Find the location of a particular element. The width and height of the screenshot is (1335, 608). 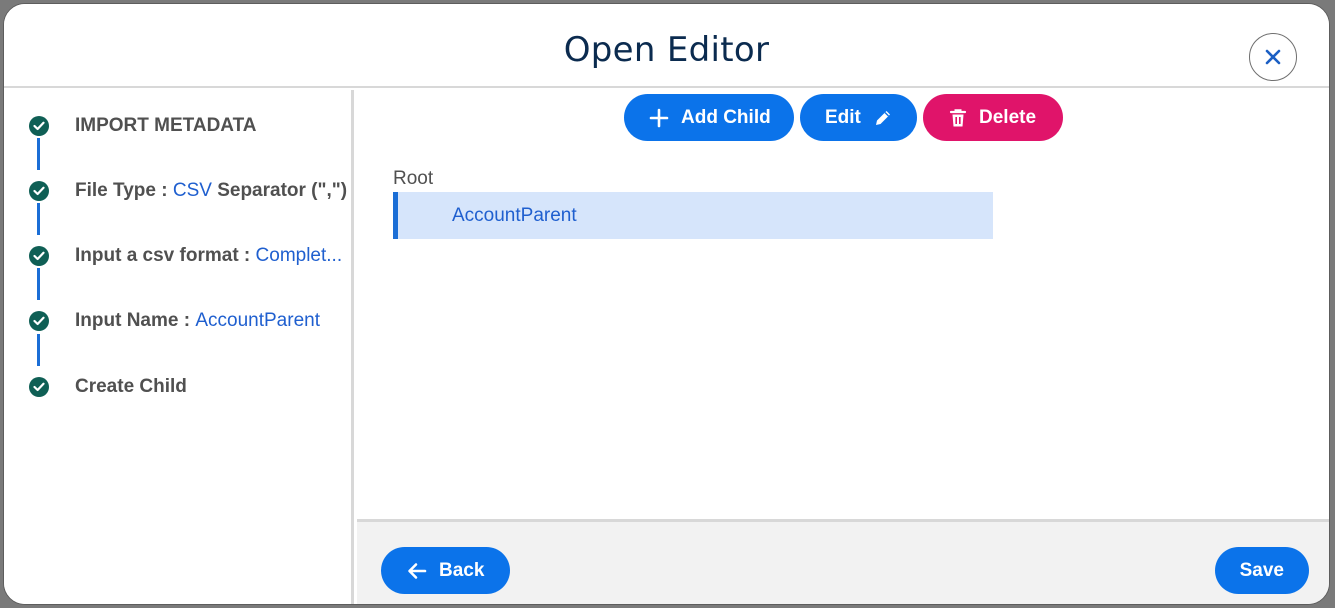

step-create-child: Create Child is located at coordinates (179, 387).